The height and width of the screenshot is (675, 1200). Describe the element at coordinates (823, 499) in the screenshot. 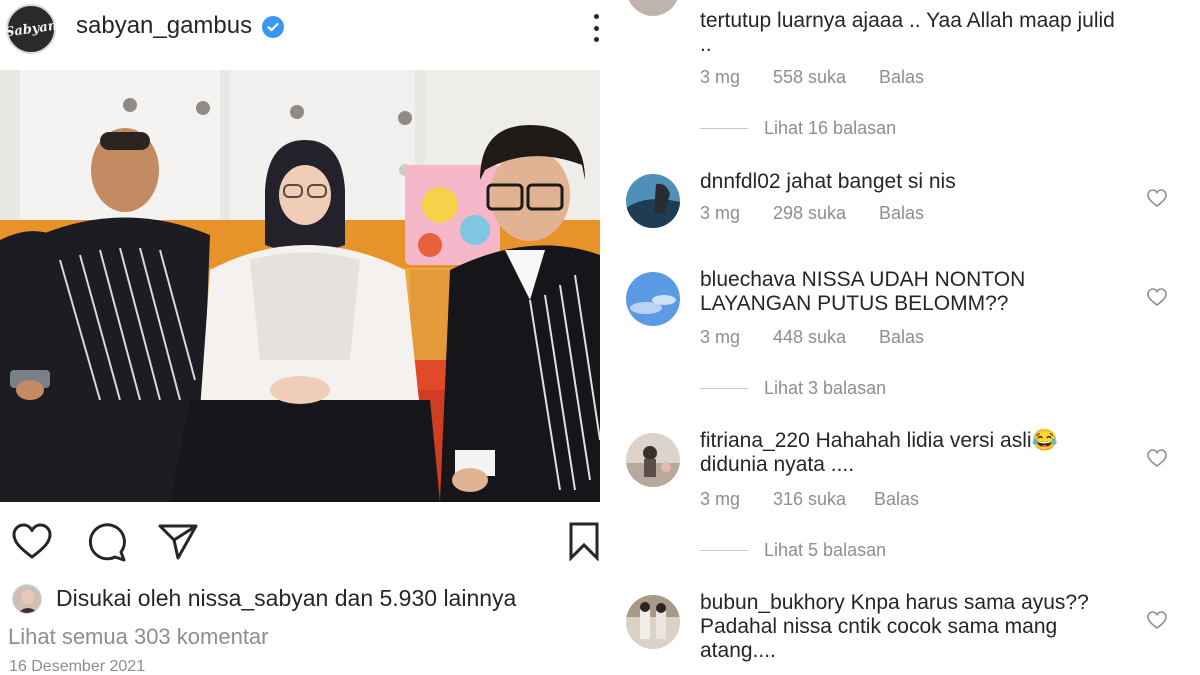

I see `comment-likes: 316 suka` at that location.